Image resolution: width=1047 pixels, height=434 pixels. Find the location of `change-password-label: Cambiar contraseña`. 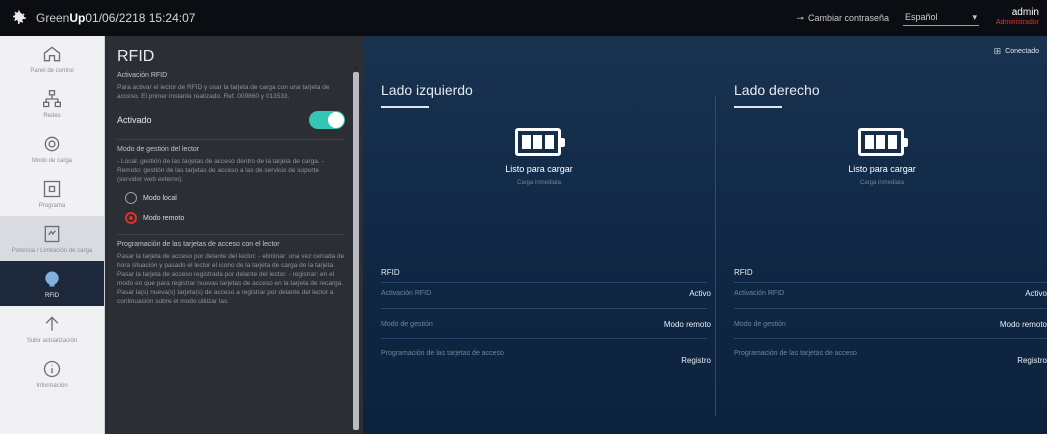

change-password-label: Cambiar contraseña is located at coordinates (848, 18).